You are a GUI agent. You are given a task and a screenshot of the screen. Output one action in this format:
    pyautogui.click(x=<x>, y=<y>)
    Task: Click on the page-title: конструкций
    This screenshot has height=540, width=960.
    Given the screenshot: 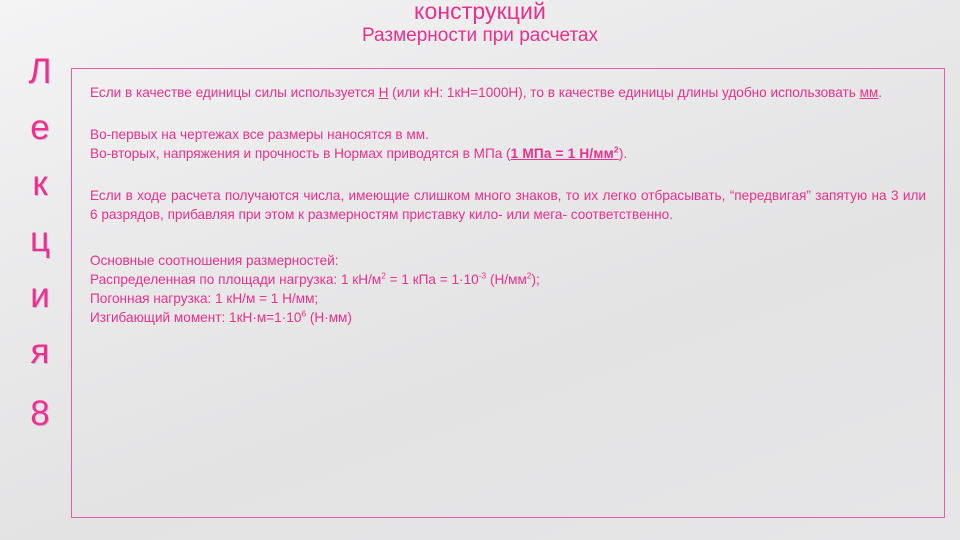 What is the action you would take?
    pyautogui.click(x=480, y=12)
    